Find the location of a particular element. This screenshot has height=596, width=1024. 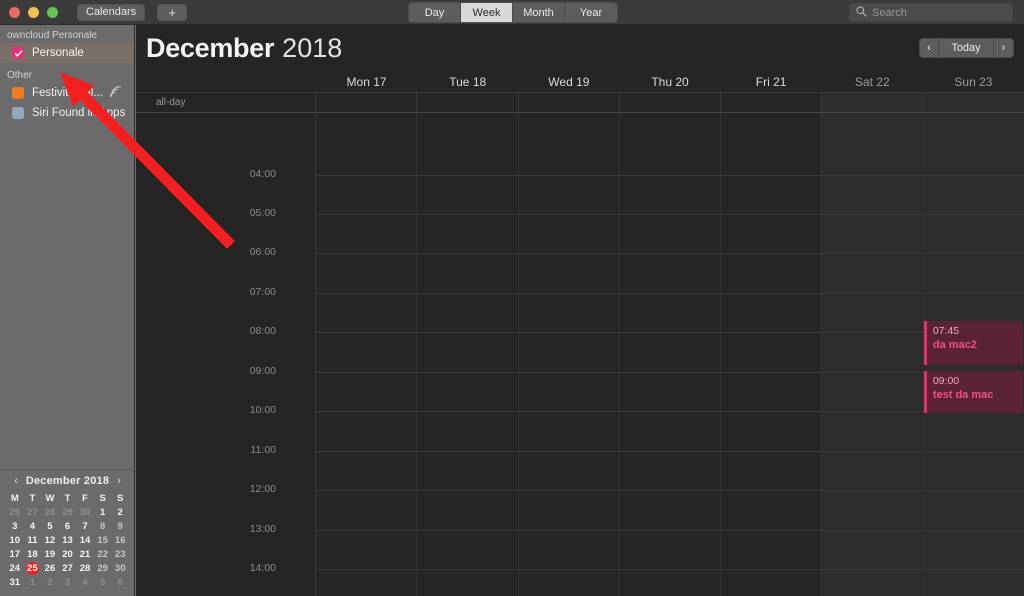

day-header-3: Thu 20 is located at coordinates (669, 81).